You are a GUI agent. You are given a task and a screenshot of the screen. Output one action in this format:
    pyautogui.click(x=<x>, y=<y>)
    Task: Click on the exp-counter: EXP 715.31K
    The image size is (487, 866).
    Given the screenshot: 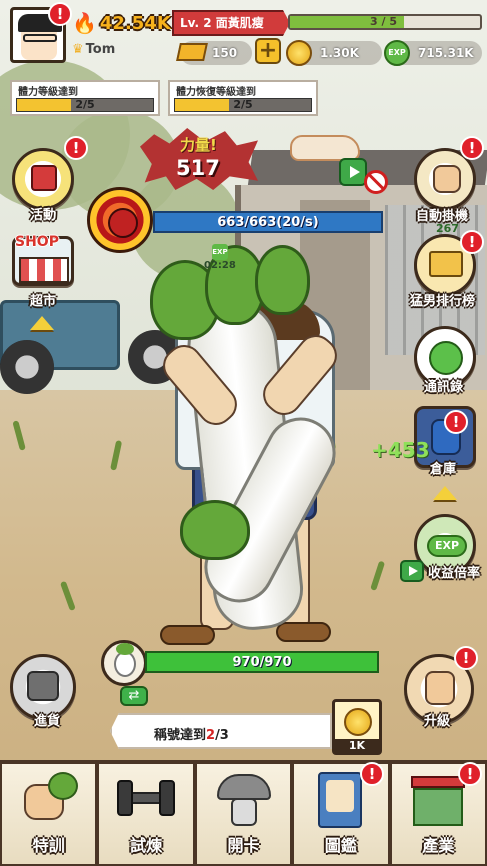 What is the action you would take?
    pyautogui.click(x=433, y=53)
    